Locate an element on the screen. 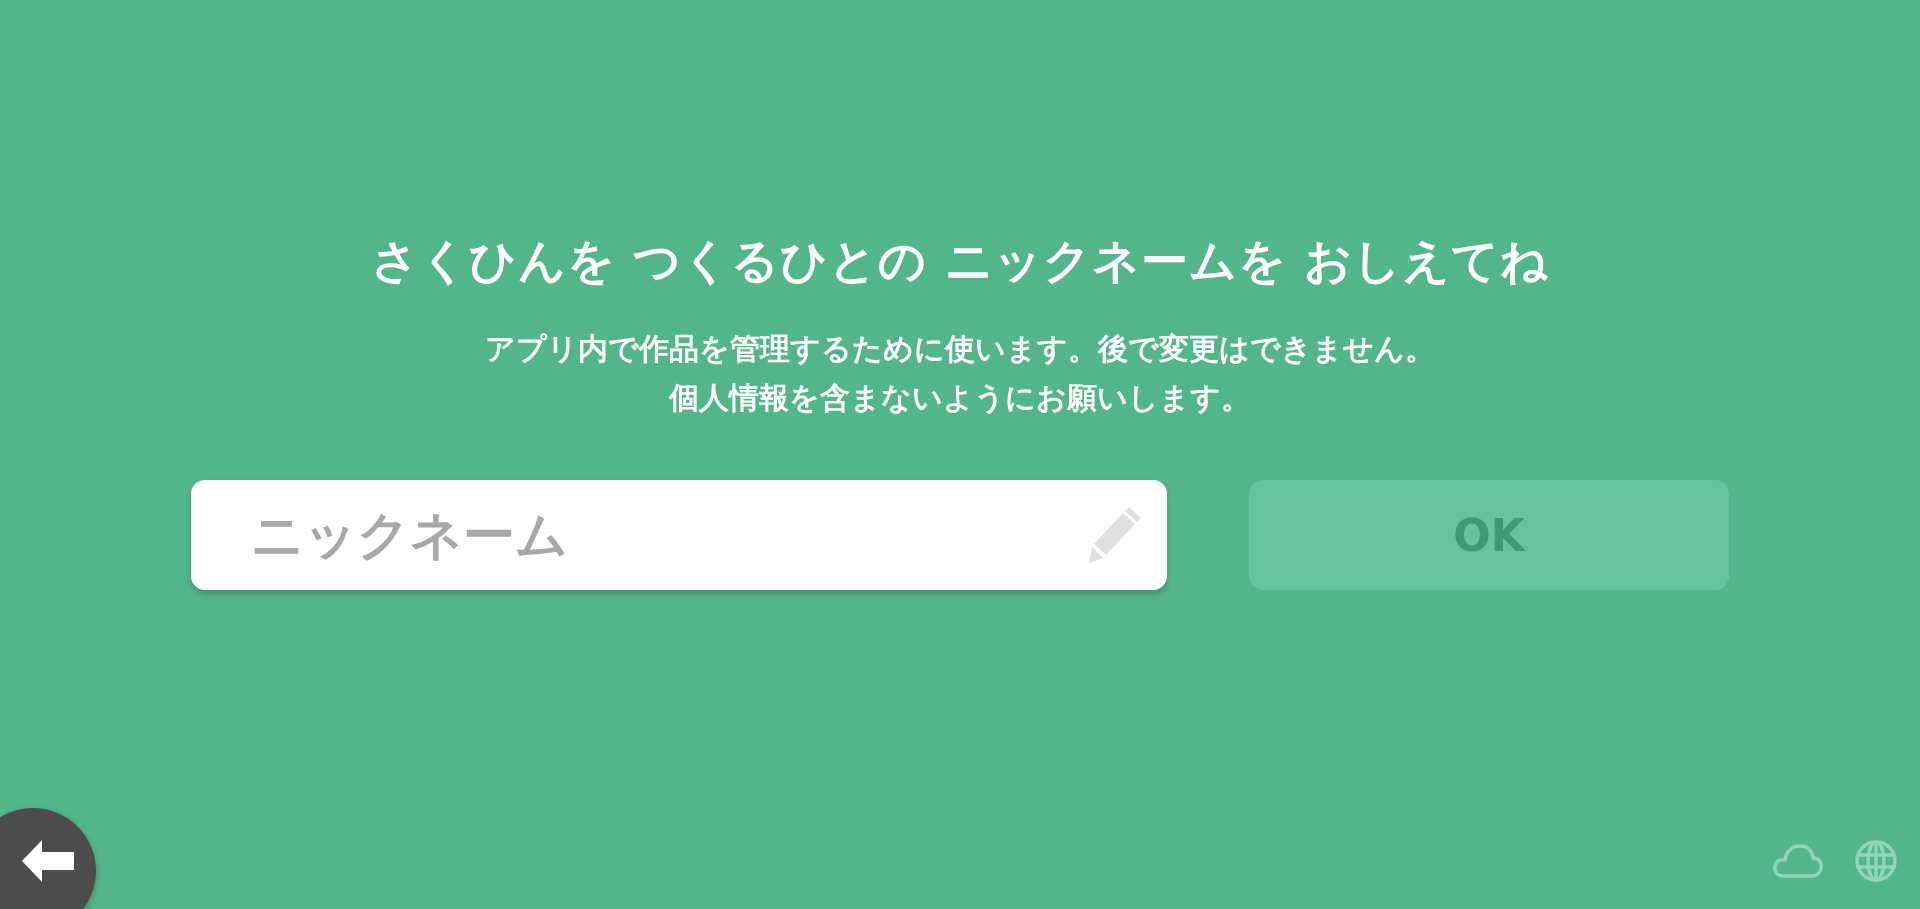  globe-icon is located at coordinates (1876, 861).